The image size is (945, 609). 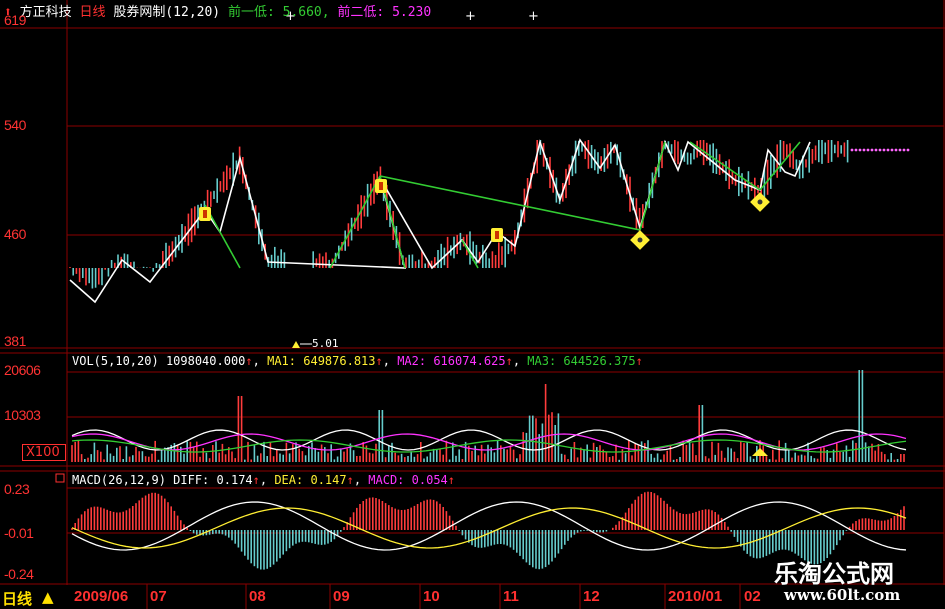 I want to click on month-label-07: 07, so click(x=158, y=596).